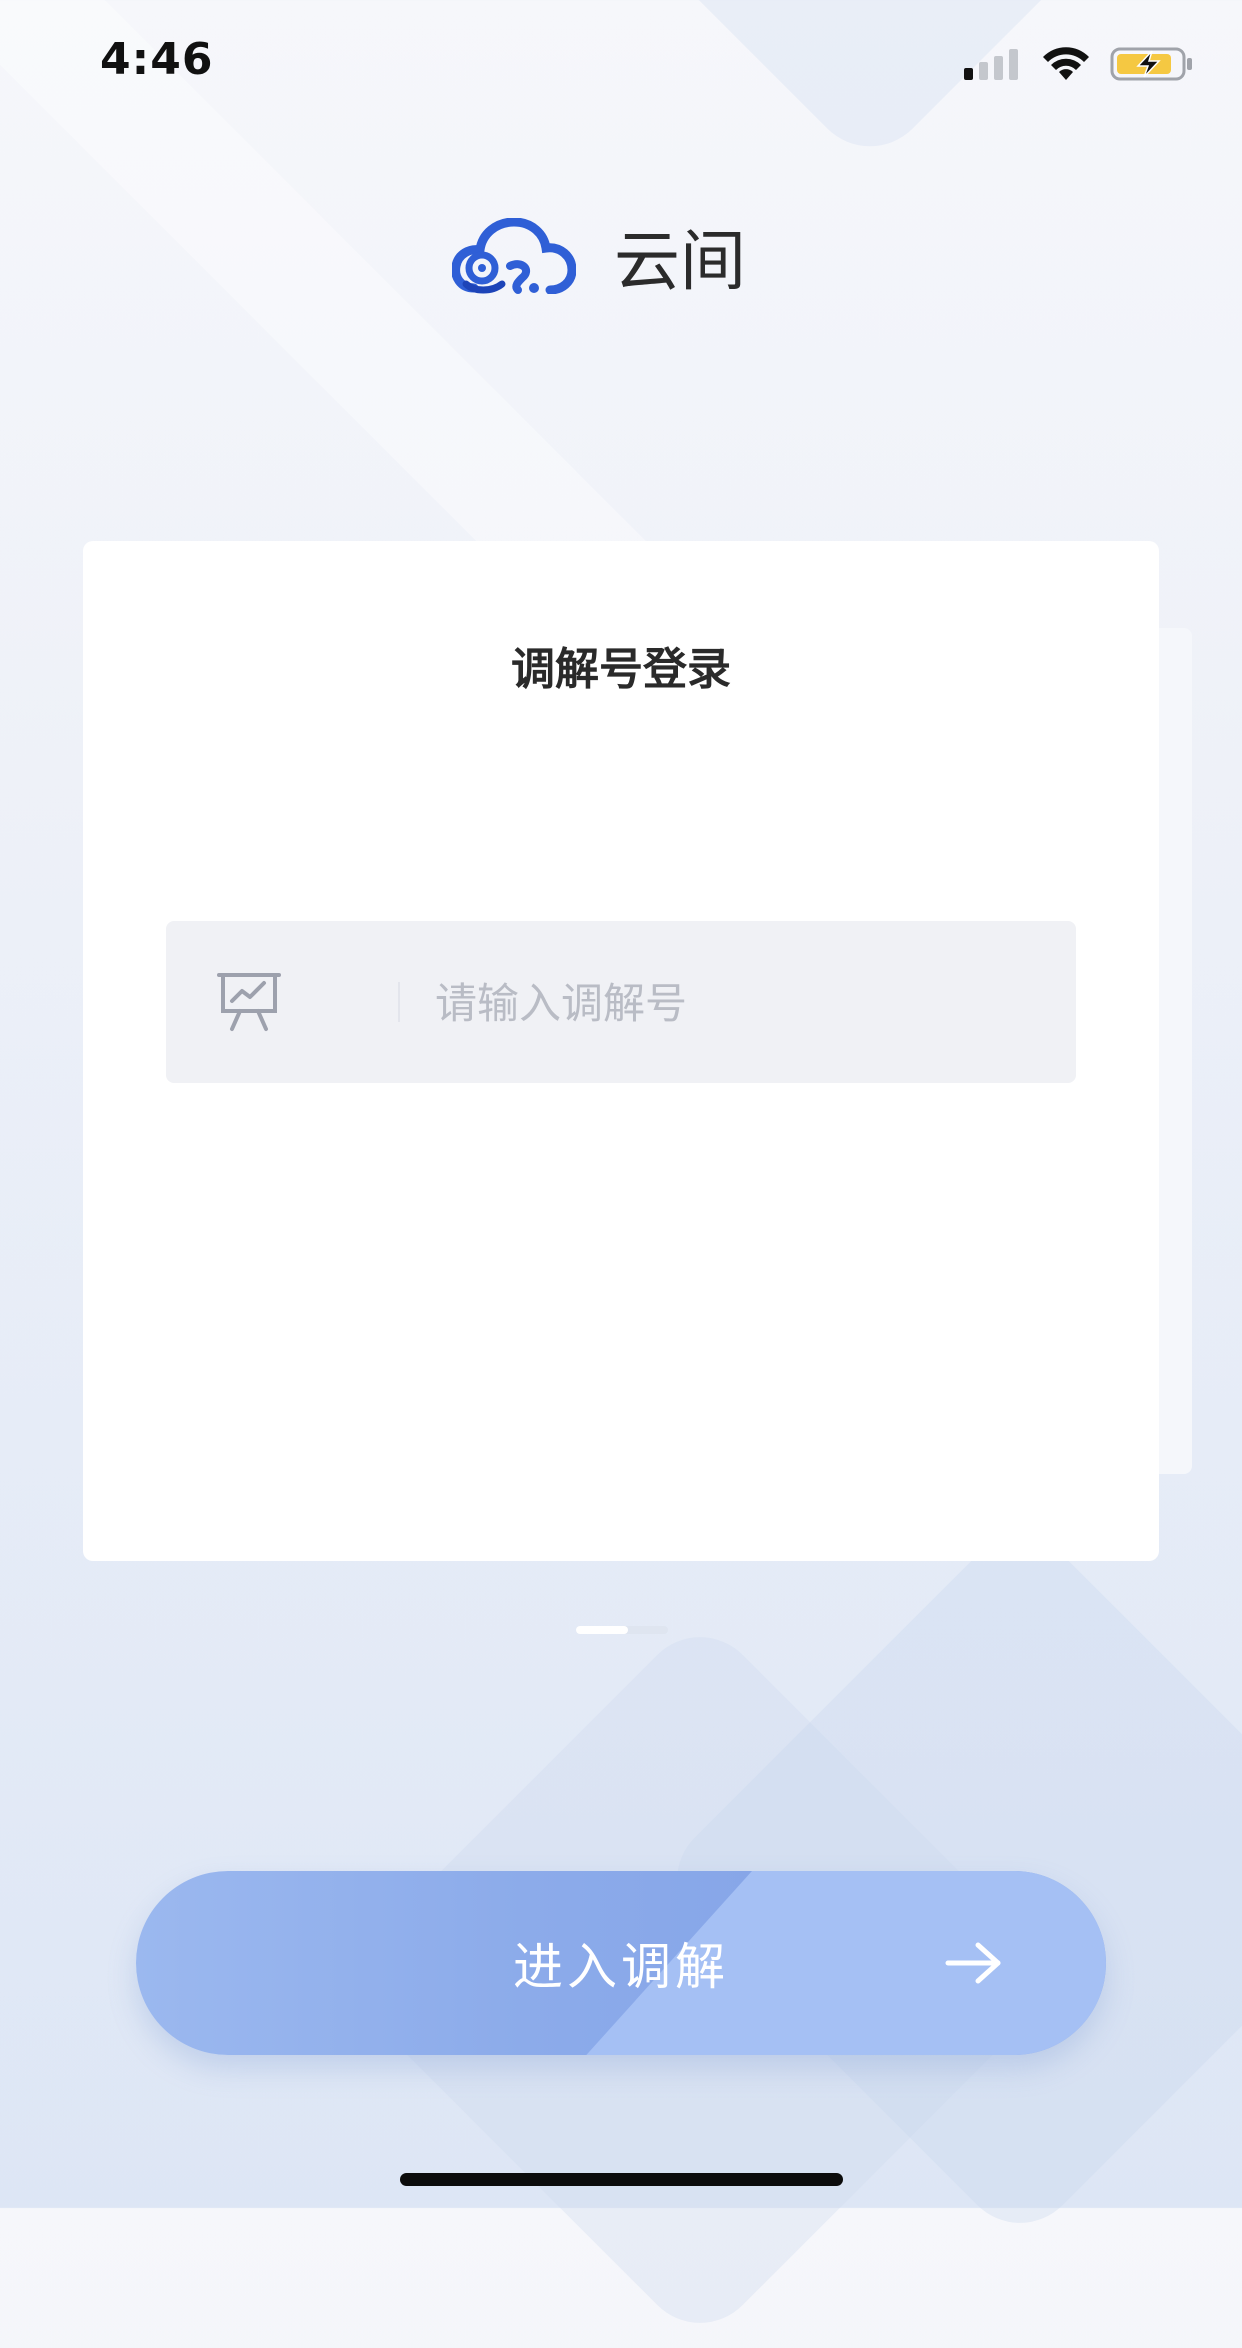 This screenshot has height=2348, width=1242. Describe the element at coordinates (991, 64) in the screenshot. I see `cellular-signal-icon` at that location.